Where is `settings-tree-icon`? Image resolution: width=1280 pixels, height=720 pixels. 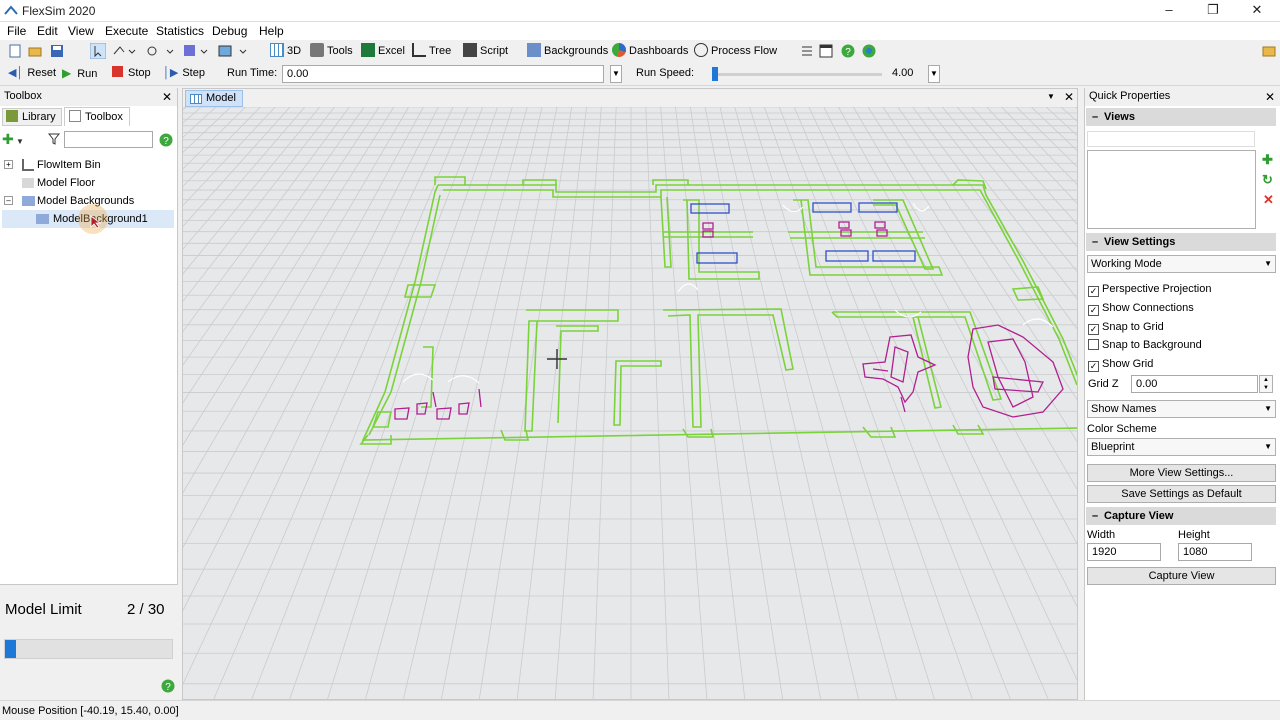
settings-tree-icon is located at coordinates (807, 51).